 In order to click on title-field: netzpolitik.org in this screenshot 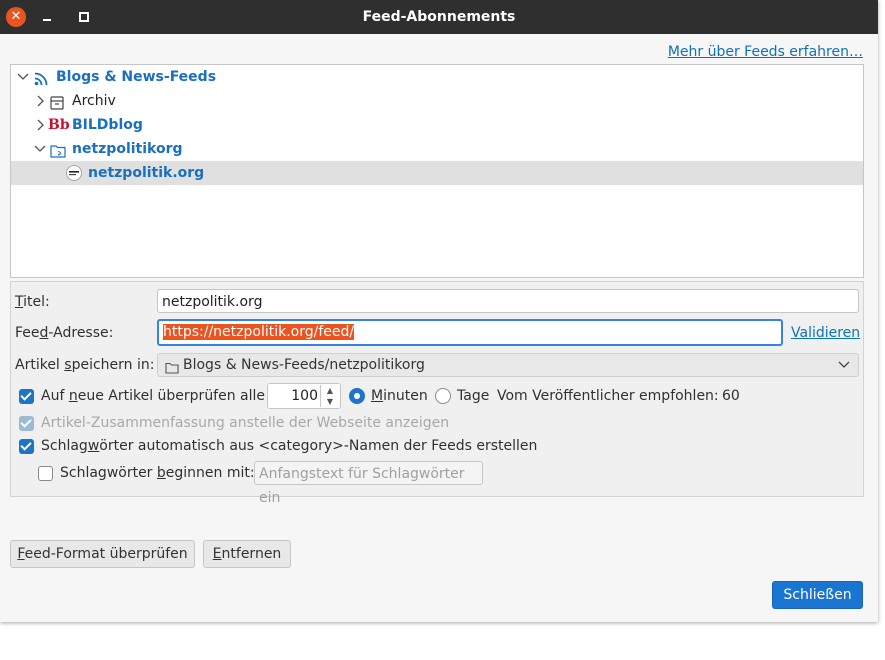, I will do `click(508, 301)`.